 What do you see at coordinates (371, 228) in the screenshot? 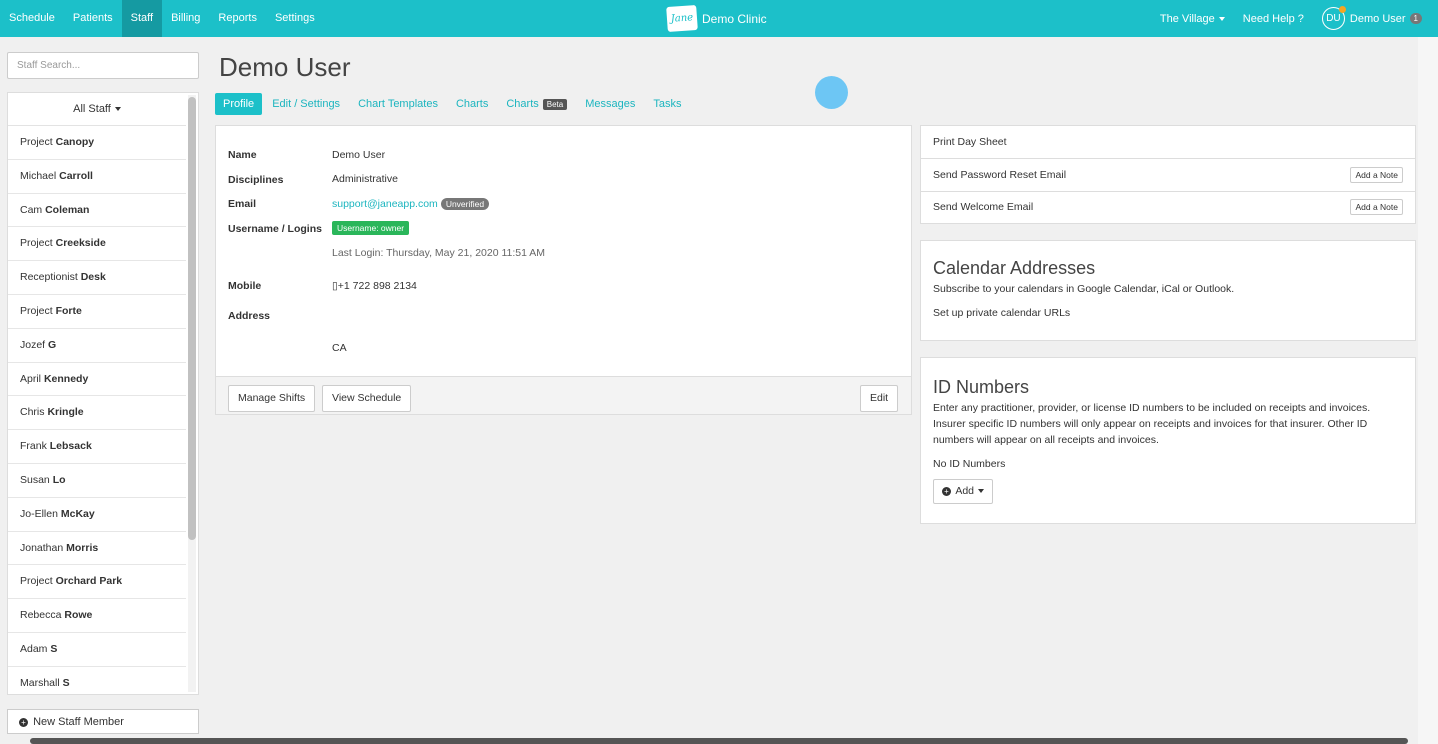
I see `username-field: Username: owner` at bounding box center [371, 228].